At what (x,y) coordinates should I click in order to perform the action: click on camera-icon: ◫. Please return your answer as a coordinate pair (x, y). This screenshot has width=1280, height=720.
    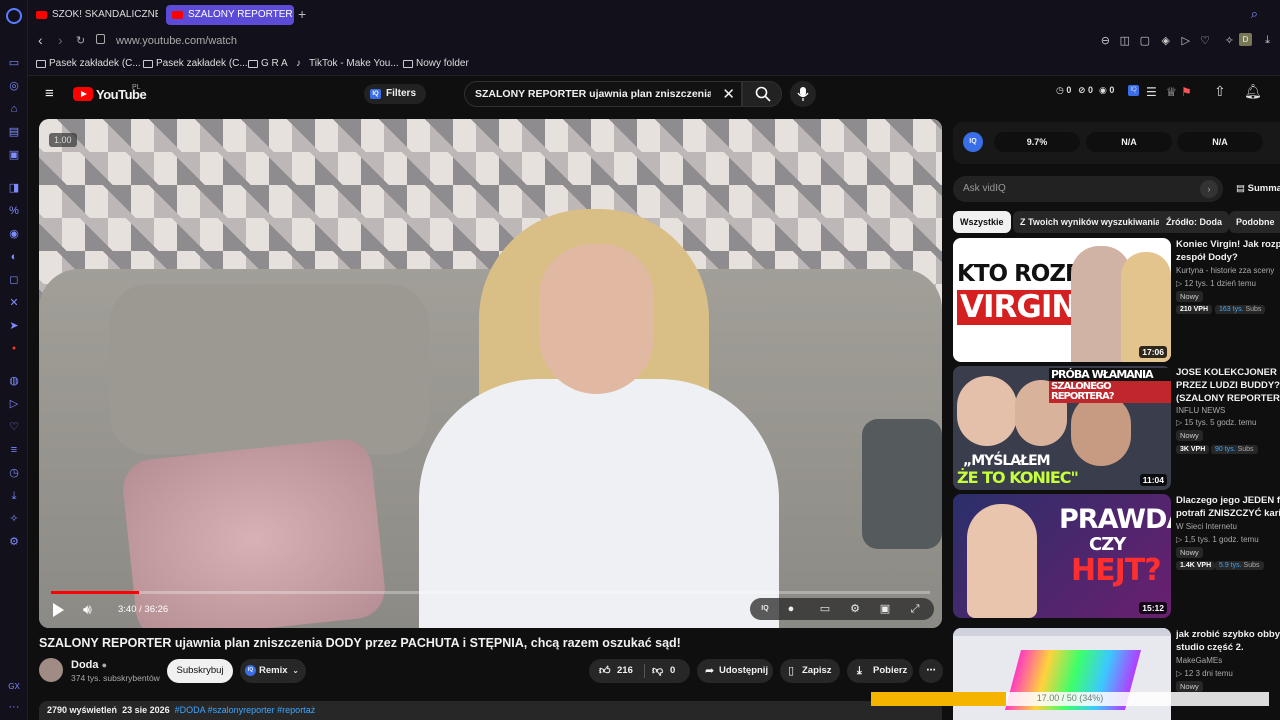
    Looking at the image, I should click on (1125, 40).